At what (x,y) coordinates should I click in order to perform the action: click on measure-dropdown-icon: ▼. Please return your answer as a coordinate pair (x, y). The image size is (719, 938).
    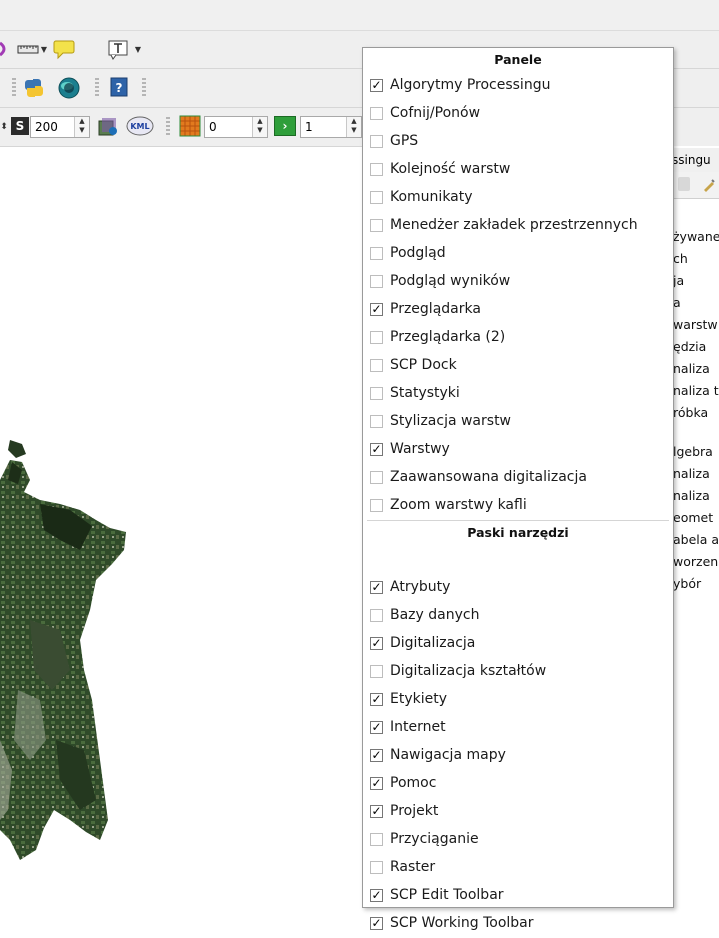
    Looking at the image, I should click on (44, 49).